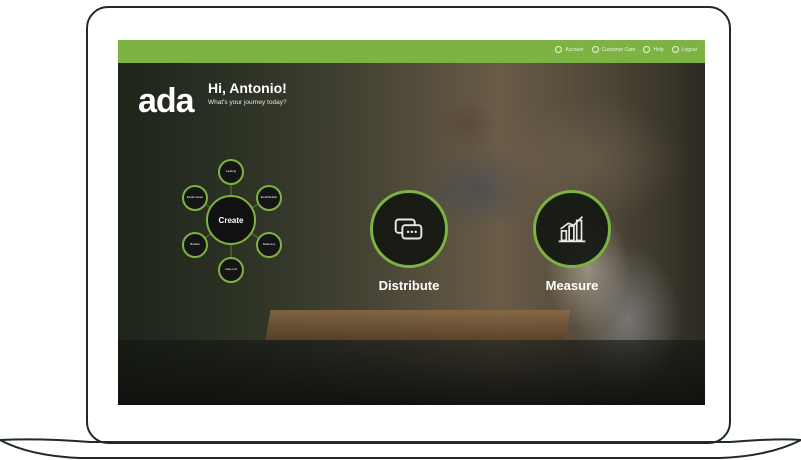 The height and width of the screenshot is (460, 801). Describe the element at coordinates (231, 220) in the screenshot. I see `create-button: Create` at that location.